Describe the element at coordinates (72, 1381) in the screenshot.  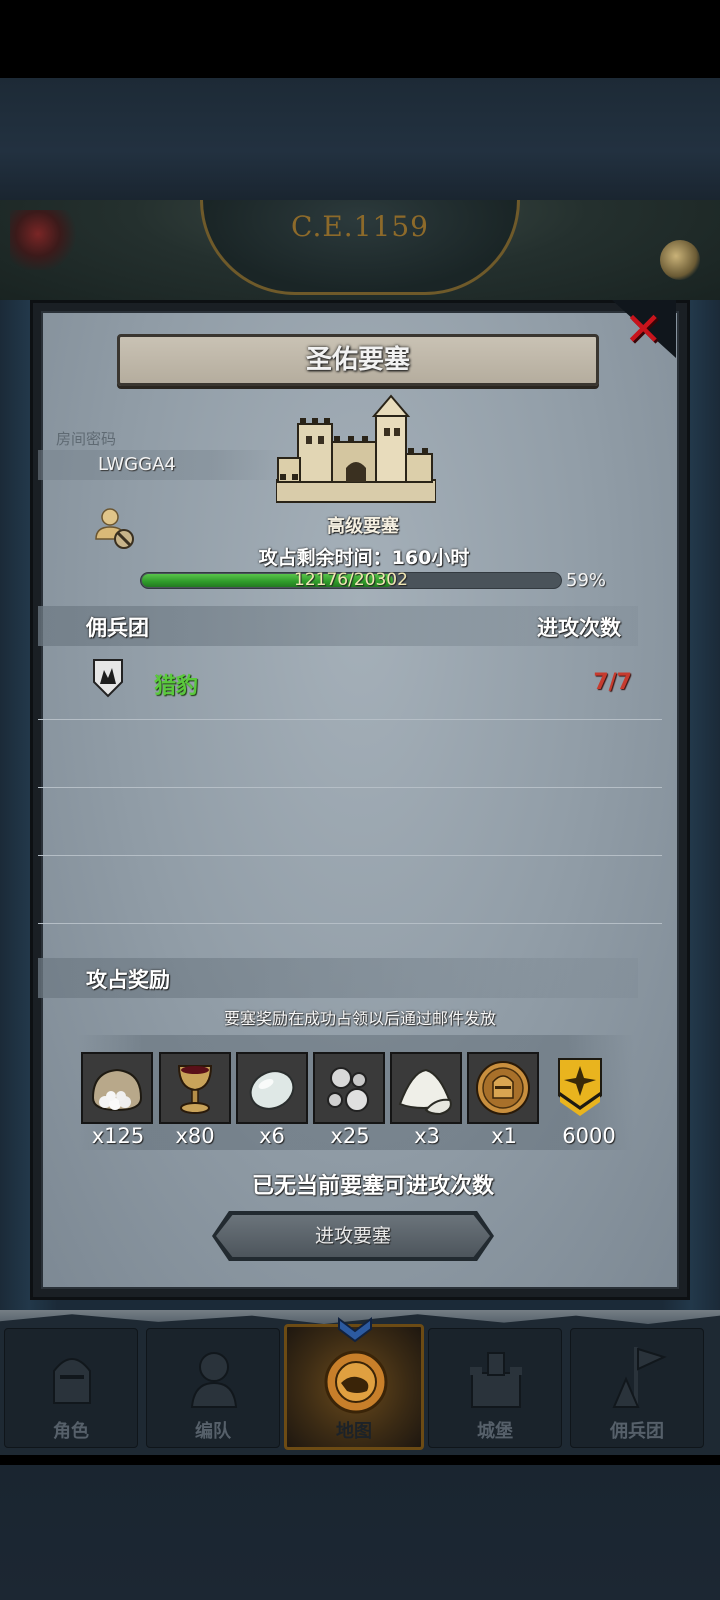
I see `knight-helmet-icon` at that location.